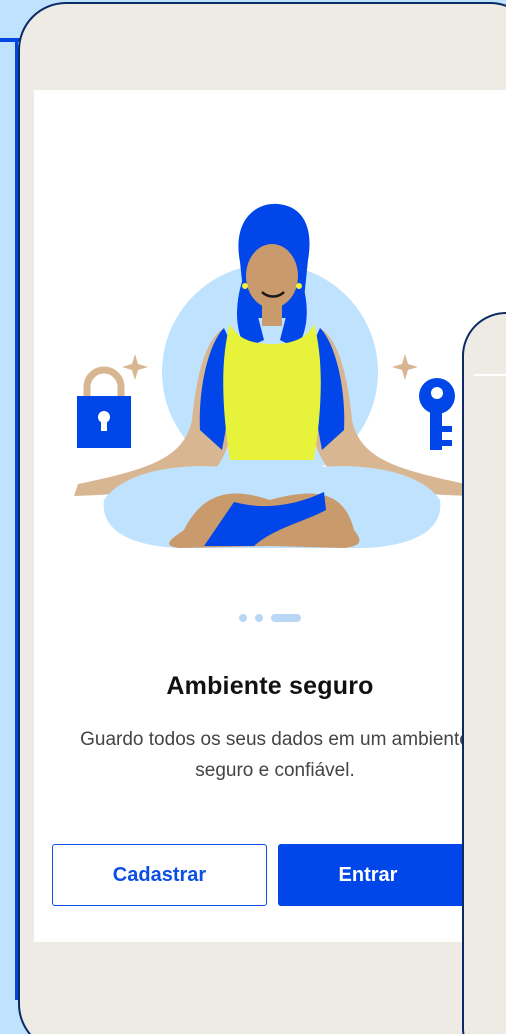  Describe the element at coordinates (490, 375) in the screenshot. I see `overlay-divider` at that location.